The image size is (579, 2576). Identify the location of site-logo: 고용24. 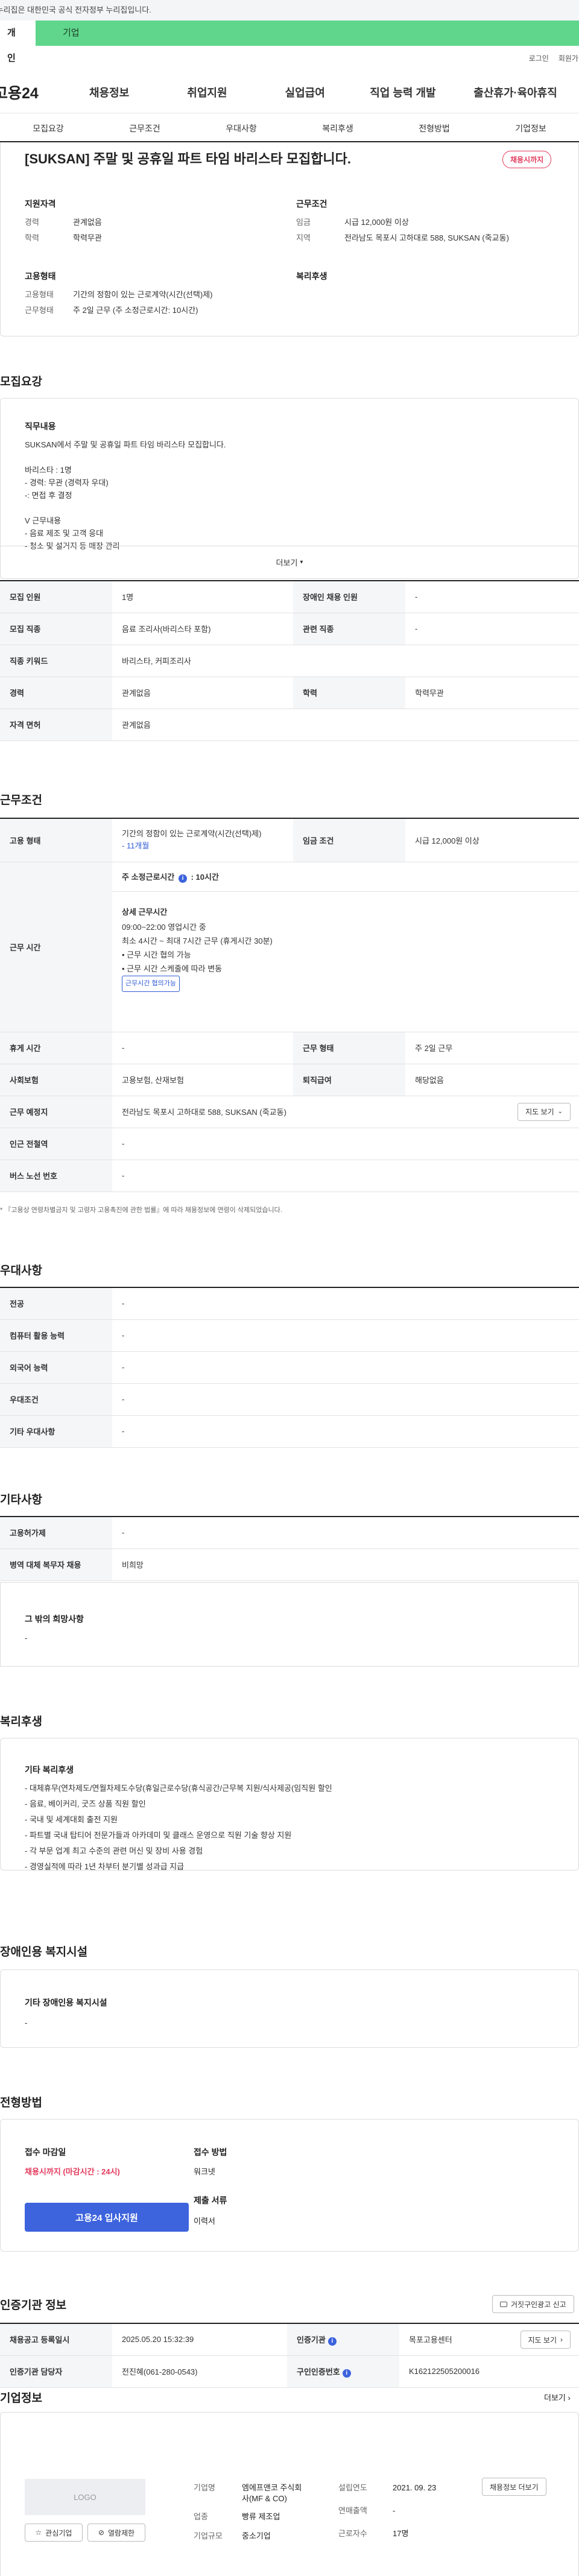
(30, 92).